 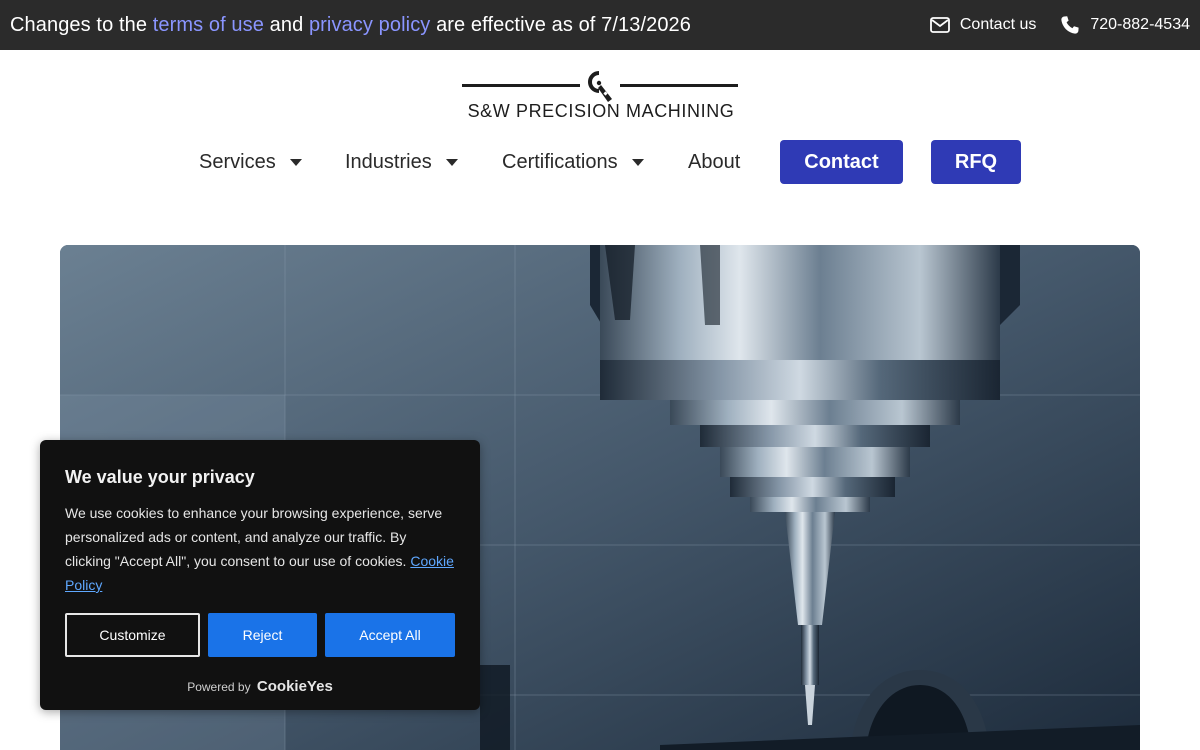 I want to click on nav-item-industries: Industries, so click(x=401, y=162).